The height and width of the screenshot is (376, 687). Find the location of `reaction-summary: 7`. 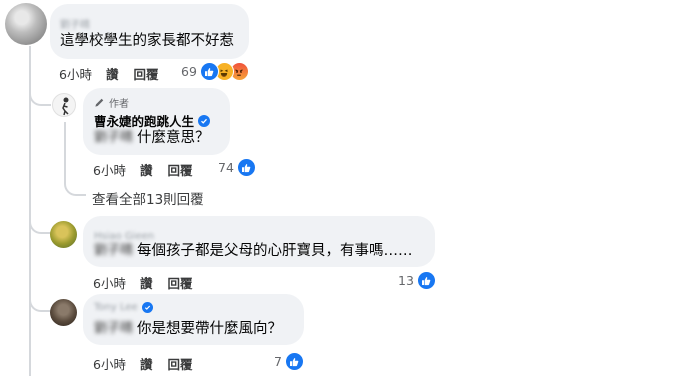

reaction-summary: 7 is located at coordinates (289, 361).